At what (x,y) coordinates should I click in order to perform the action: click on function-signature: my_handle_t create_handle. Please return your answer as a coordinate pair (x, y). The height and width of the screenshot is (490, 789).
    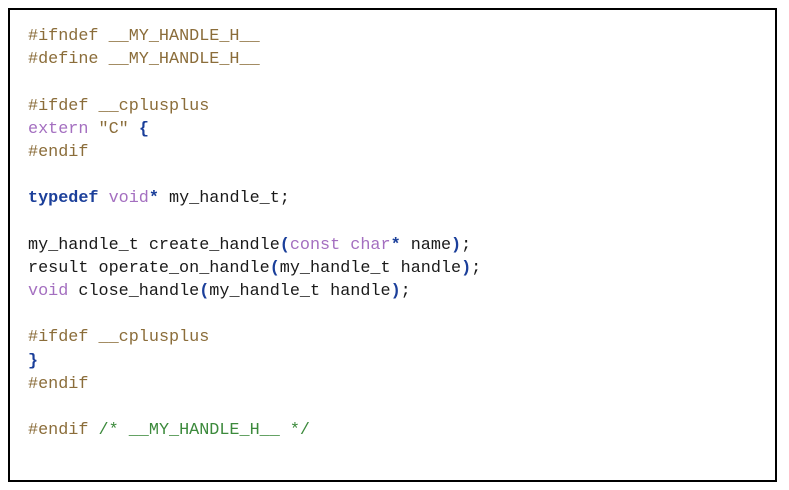
    Looking at the image, I should click on (154, 245).